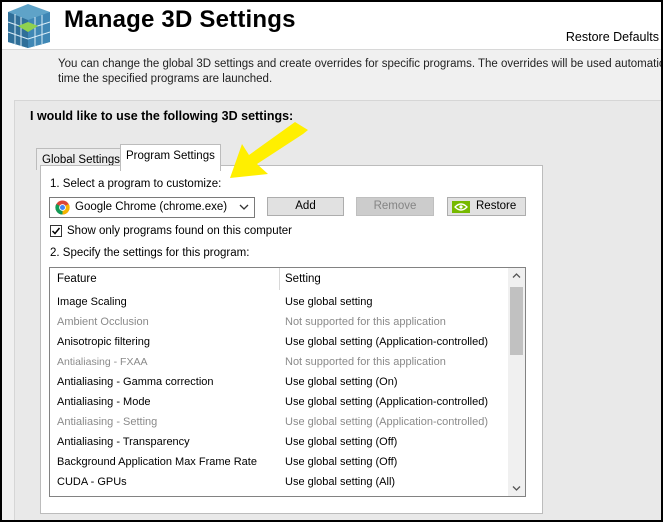  I want to click on page-title: Manage 3D Settings, so click(180, 19).